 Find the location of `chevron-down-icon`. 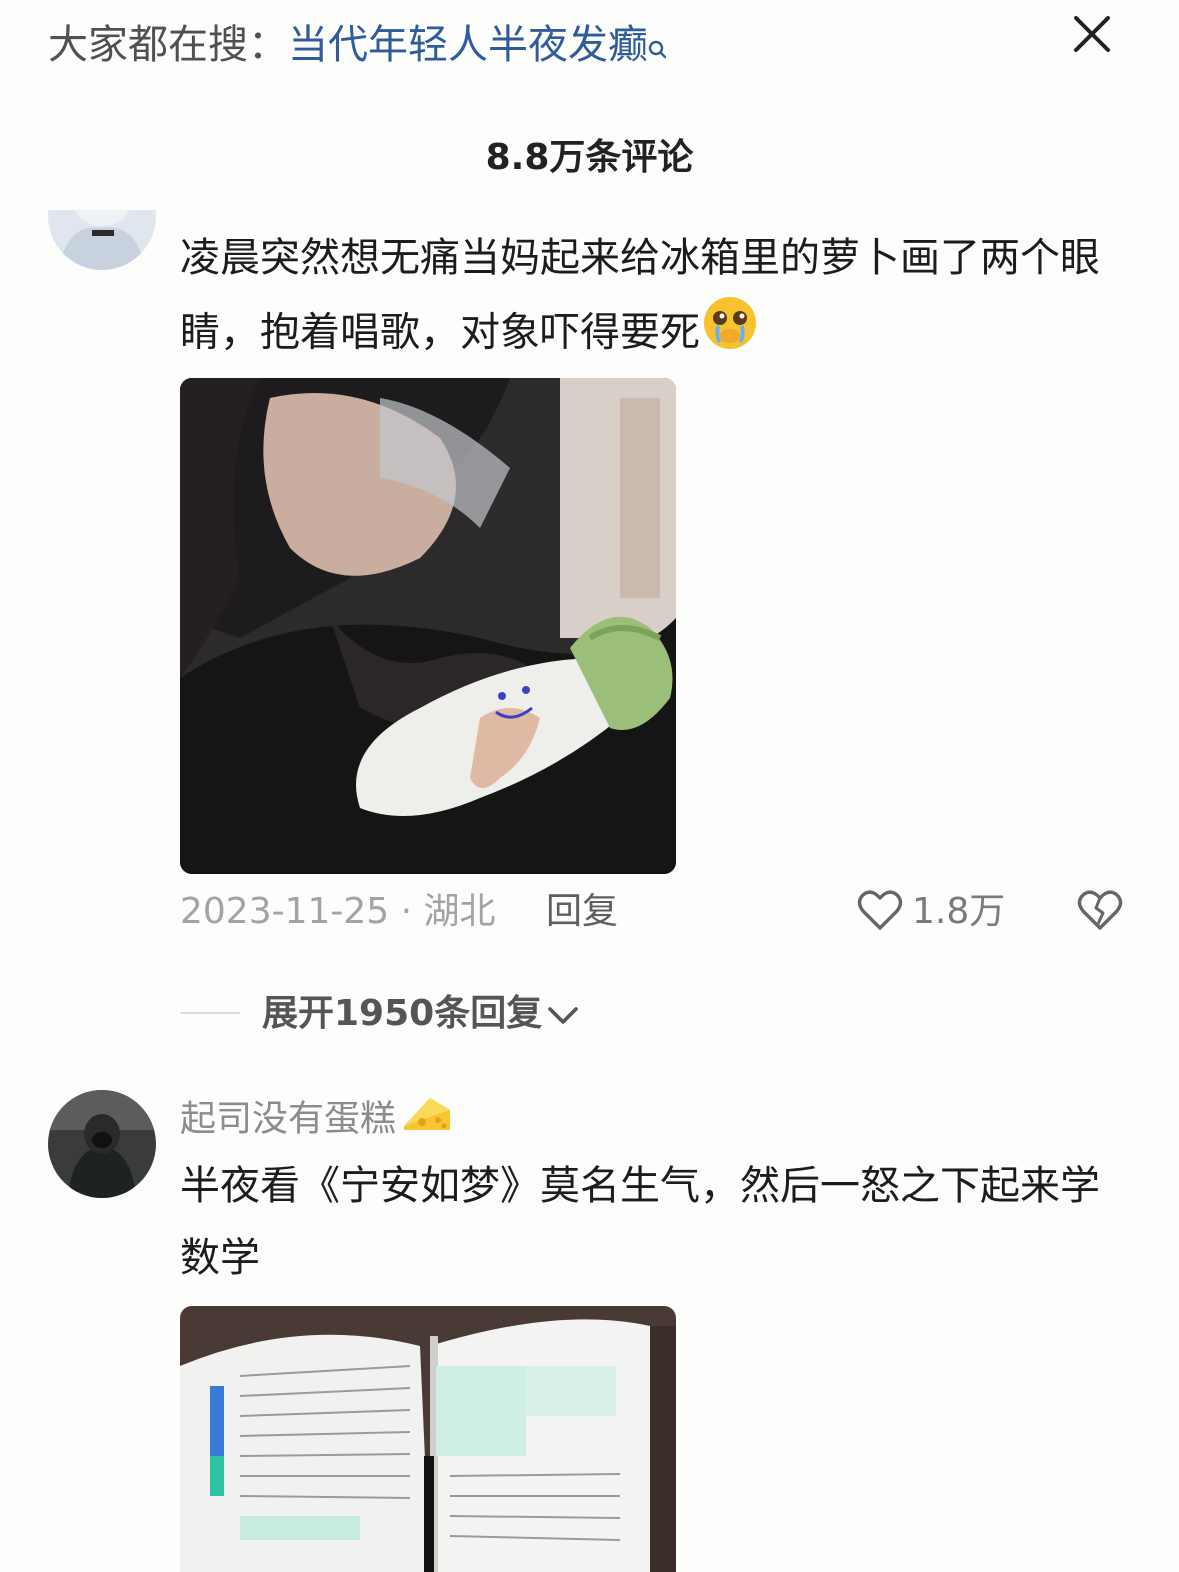

chevron-down-icon is located at coordinates (563, 1015).